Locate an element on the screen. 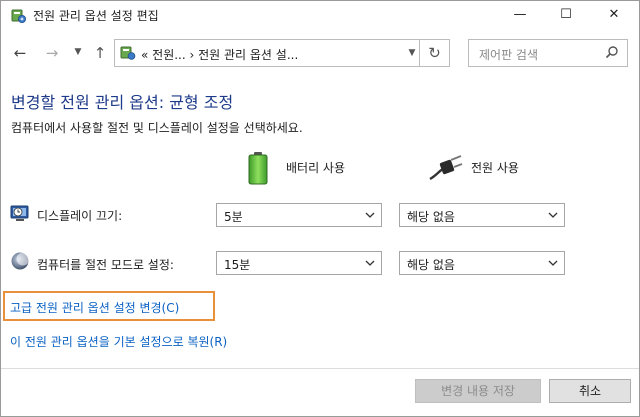 This screenshot has width=640, height=417. recent-locations-button: ▼ is located at coordinates (78, 52).